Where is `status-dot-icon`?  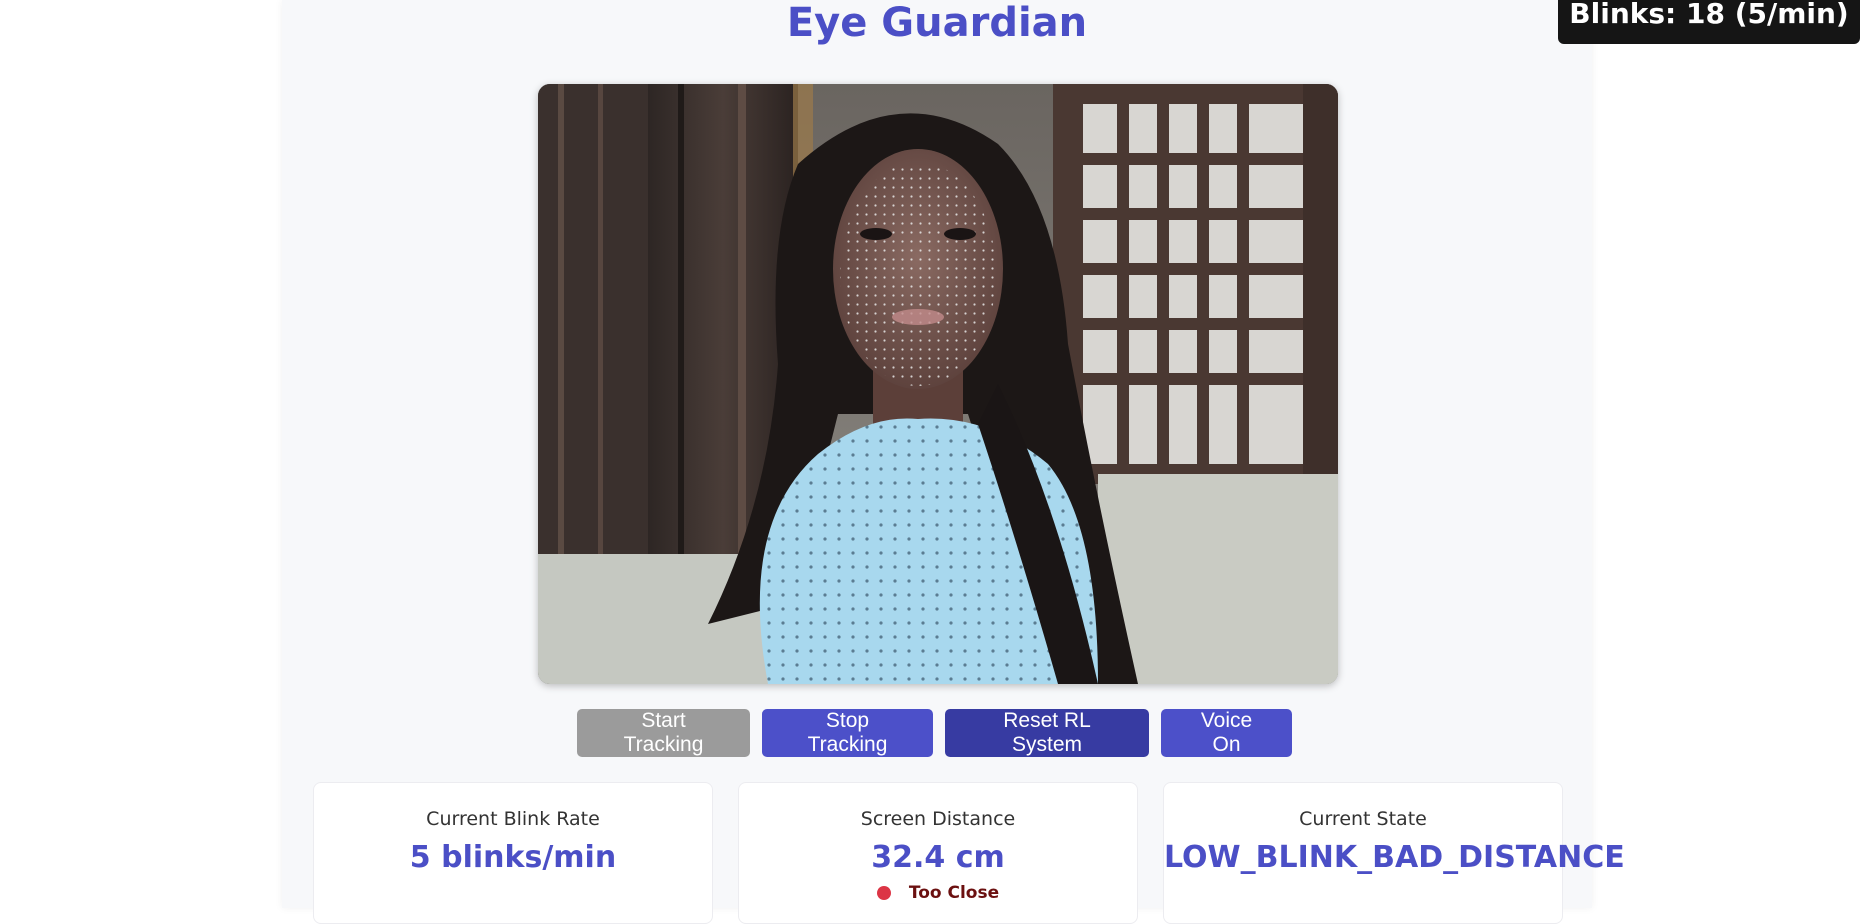 status-dot-icon is located at coordinates (883, 893).